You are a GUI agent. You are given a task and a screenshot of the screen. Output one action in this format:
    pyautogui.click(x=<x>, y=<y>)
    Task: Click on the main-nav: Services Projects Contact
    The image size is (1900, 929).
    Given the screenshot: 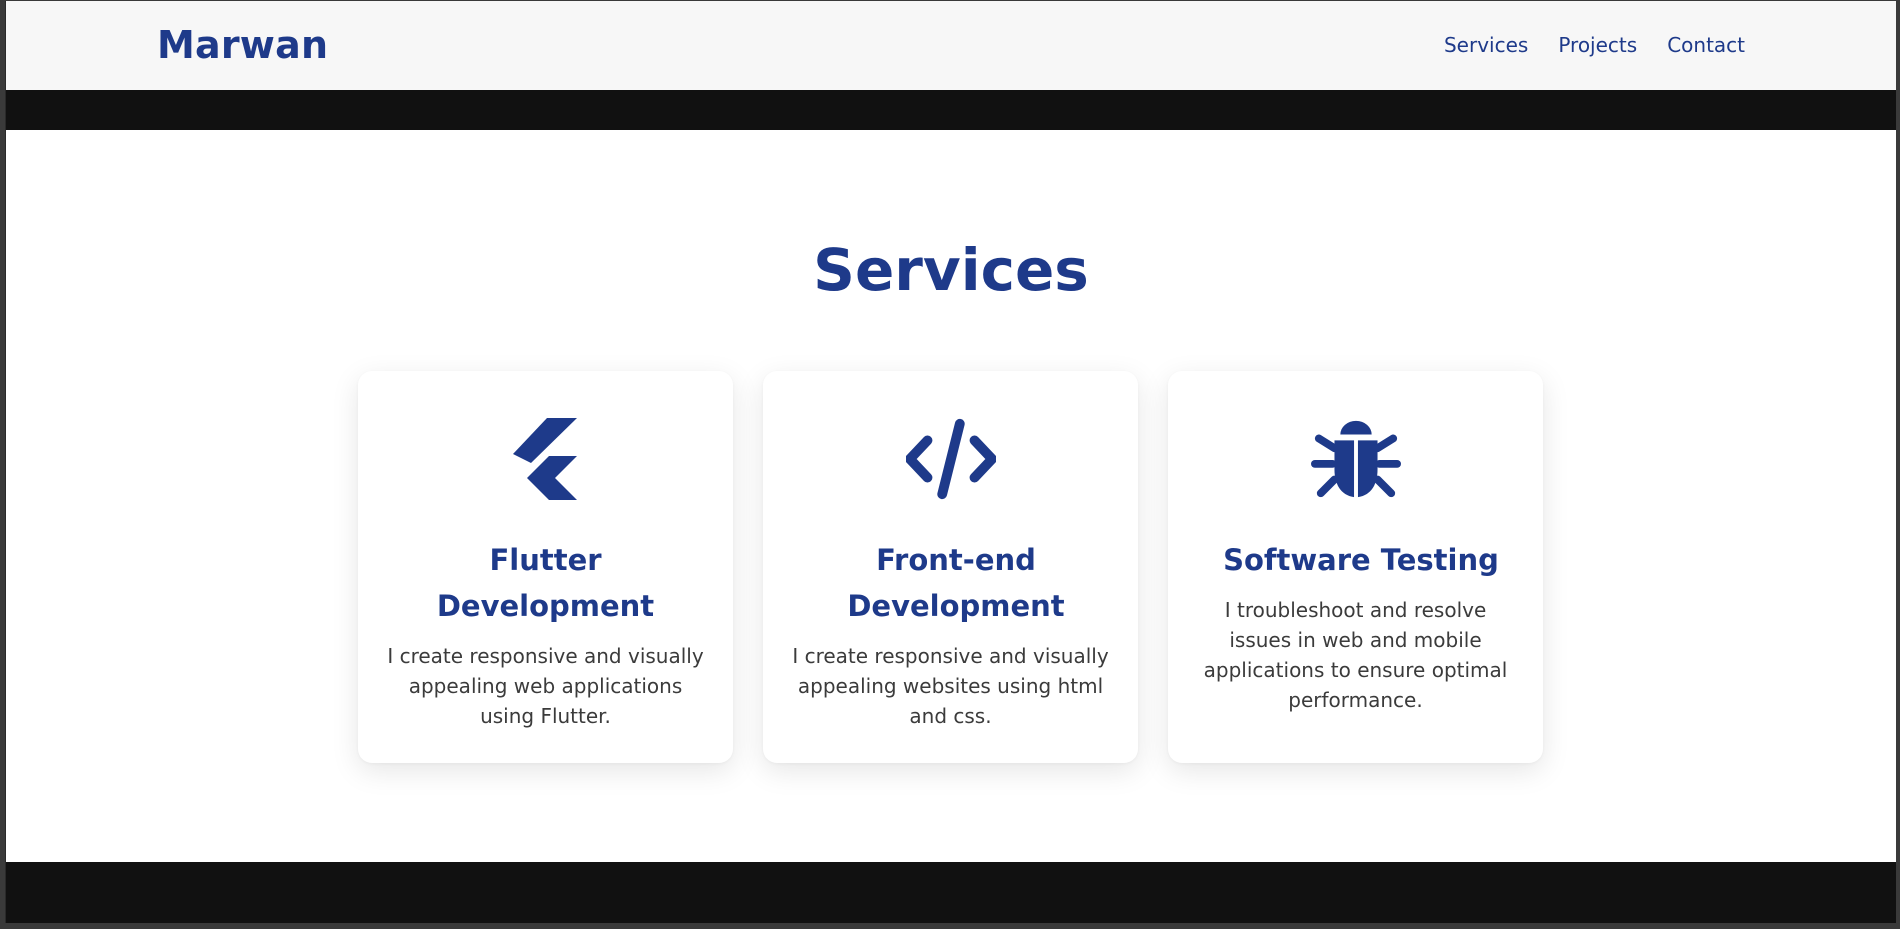 What is the action you would take?
    pyautogui.click(x=1594, y=45)
    